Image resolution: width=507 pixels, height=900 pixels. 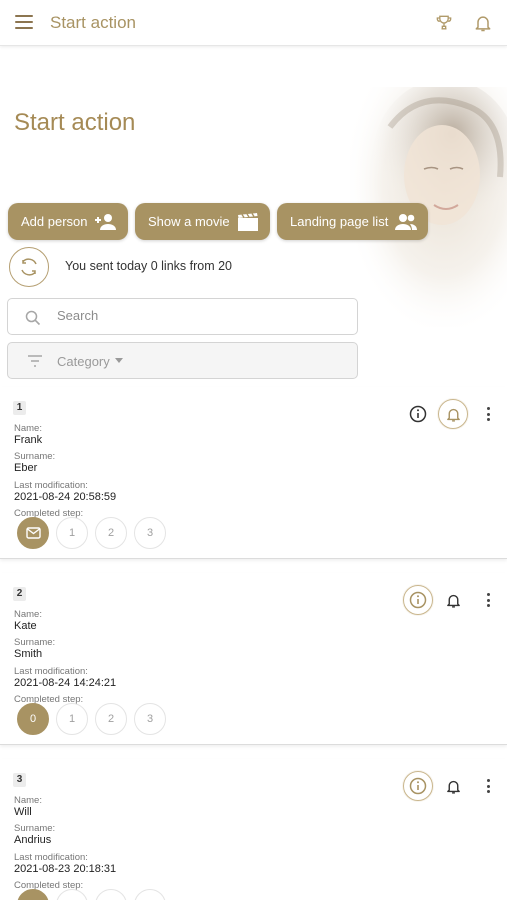 What do you see at coordinates (33, 318) in the screenshot?
I see `search-icon` at bounding box center [33, 318].